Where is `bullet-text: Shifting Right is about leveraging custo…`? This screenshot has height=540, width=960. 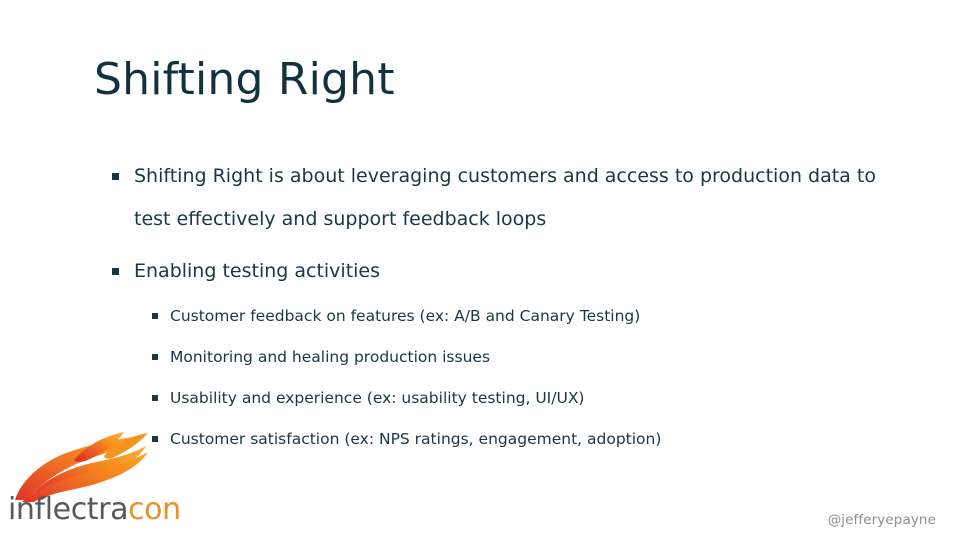
bullet-text: Shifting Right is about leveraging custo… is located at coordinates (505, 197).